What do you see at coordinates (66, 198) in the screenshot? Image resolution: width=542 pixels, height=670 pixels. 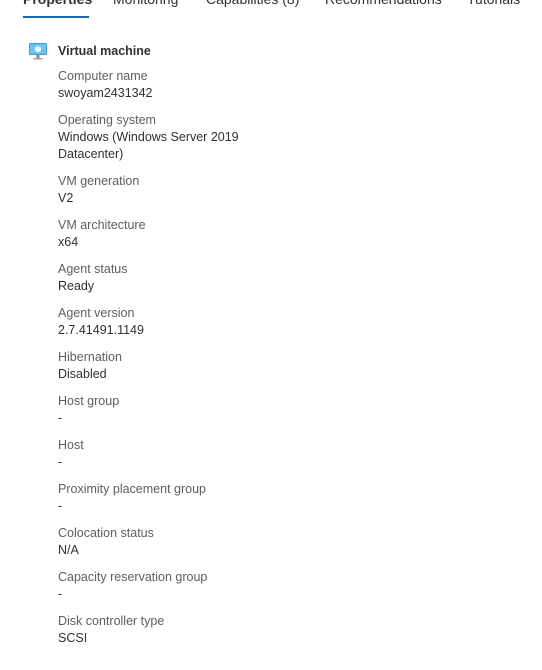 I see `property-value: V2` at bounding box center [66, 198].